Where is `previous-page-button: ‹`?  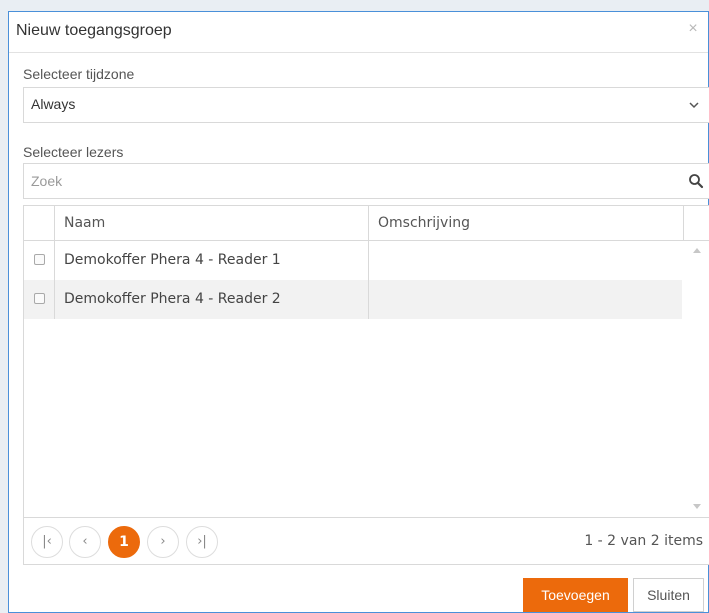 previous-page-button: ‹ is located at coordinates (85, 542).